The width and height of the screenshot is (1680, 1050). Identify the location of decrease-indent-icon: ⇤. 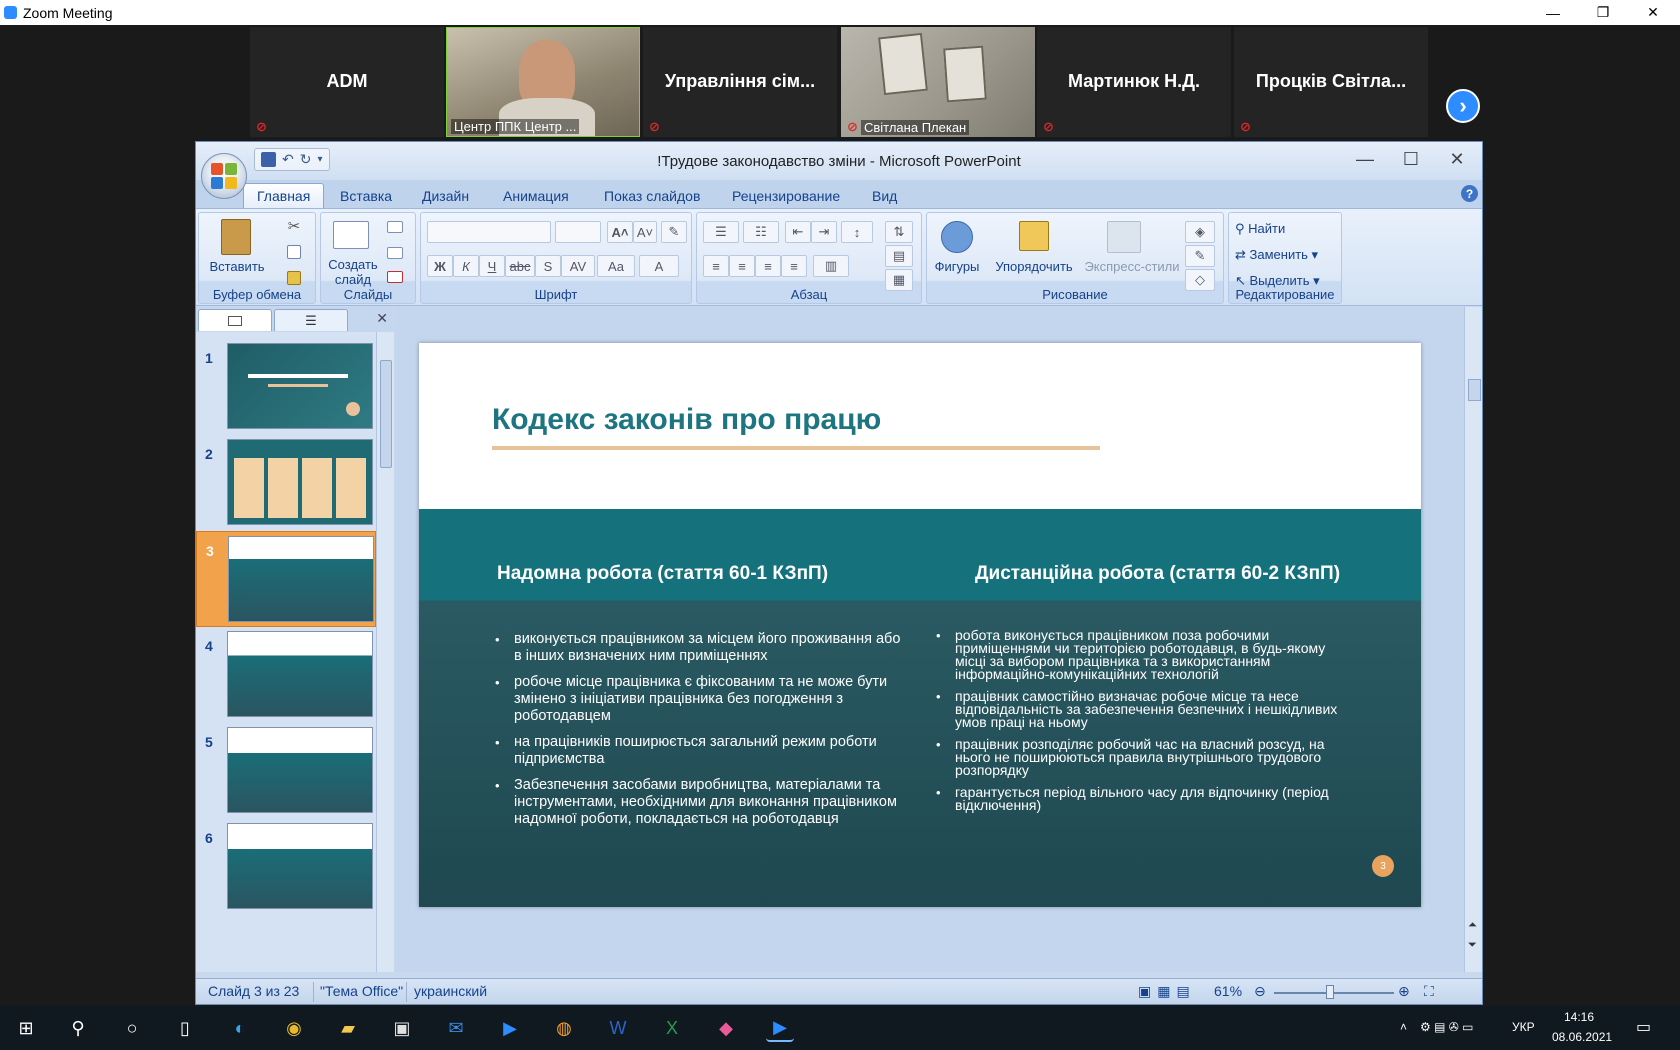
(798, 232).